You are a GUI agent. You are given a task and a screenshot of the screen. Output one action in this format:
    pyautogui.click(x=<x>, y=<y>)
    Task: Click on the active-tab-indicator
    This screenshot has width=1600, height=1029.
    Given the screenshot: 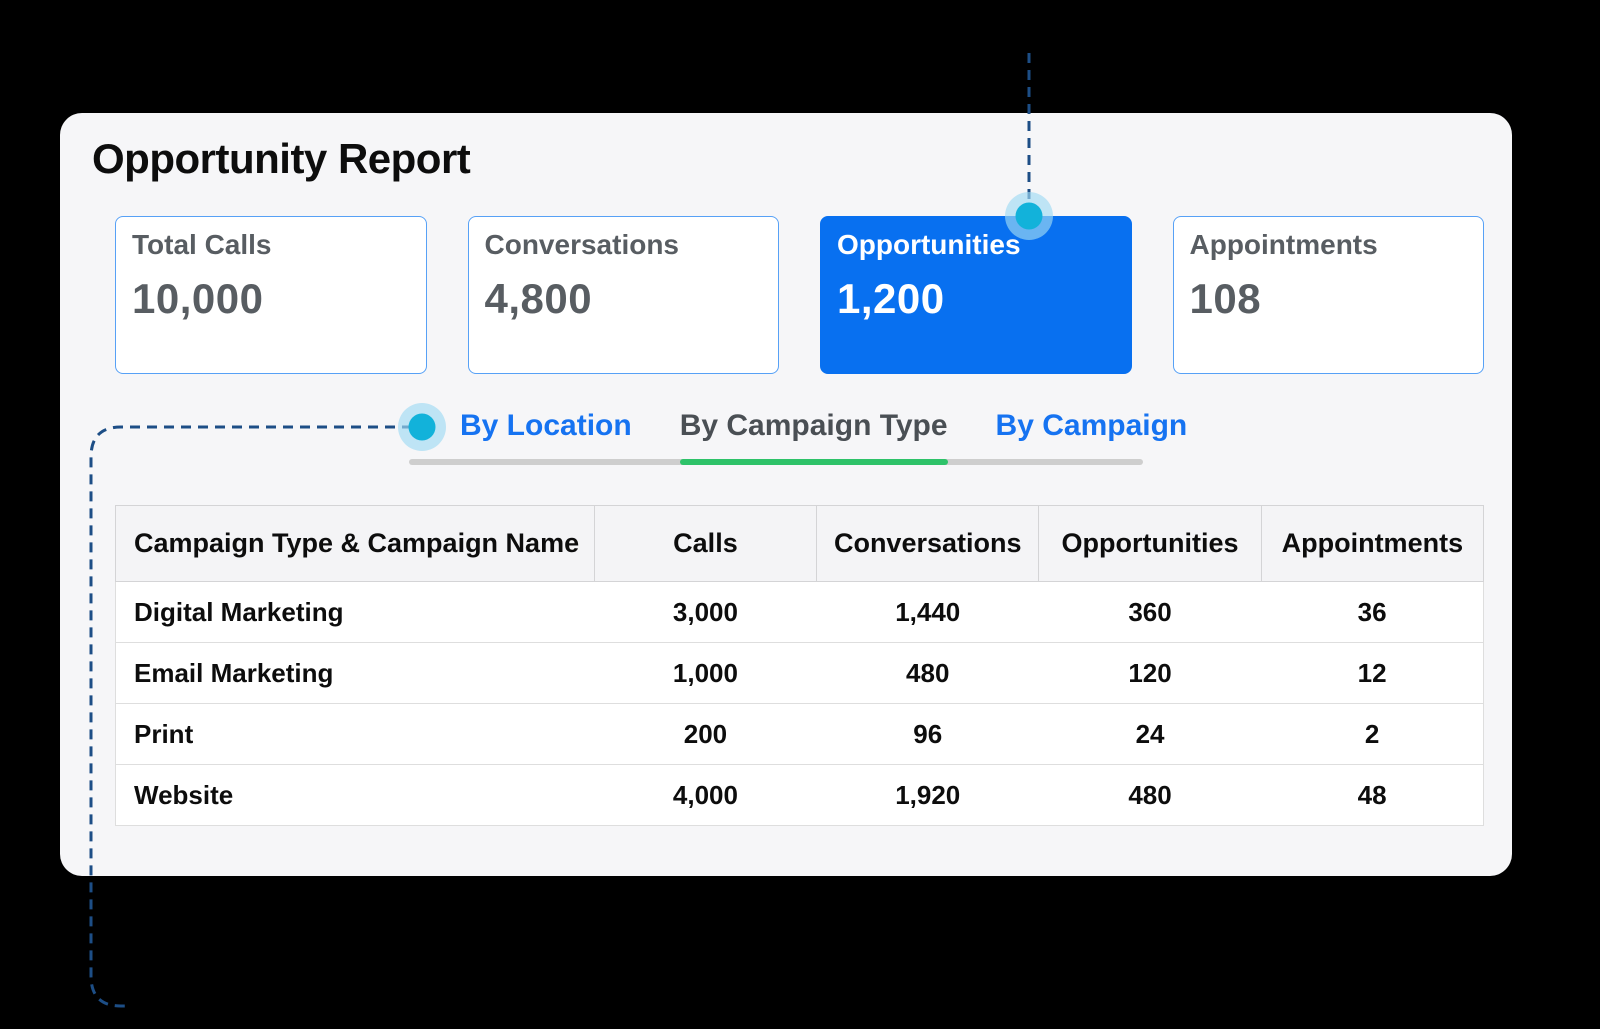 What is the action you would take?
    pyautogui.click(x=814, y=462)
    